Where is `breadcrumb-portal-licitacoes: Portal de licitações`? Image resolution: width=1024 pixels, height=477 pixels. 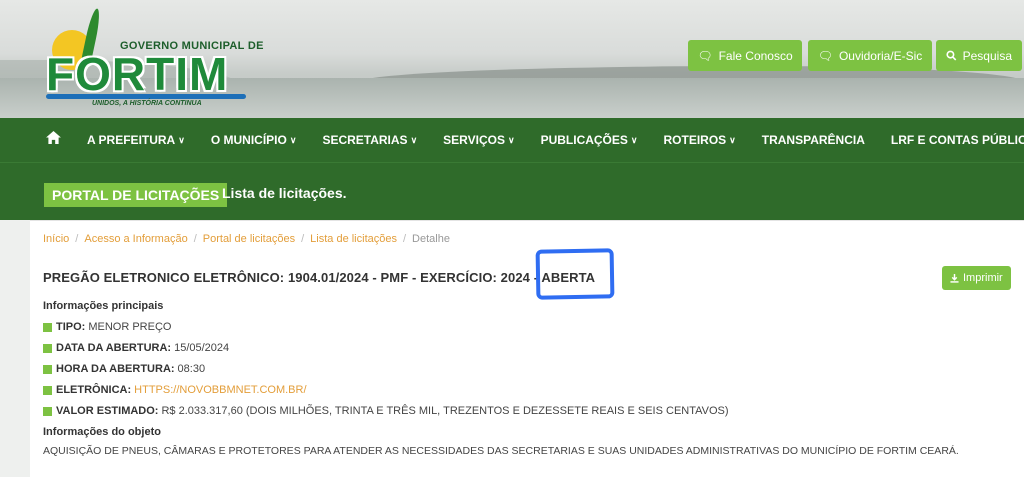 breadcrumb-portal-licitacoes: Portal de licitações is located at coordinates (249, 239).